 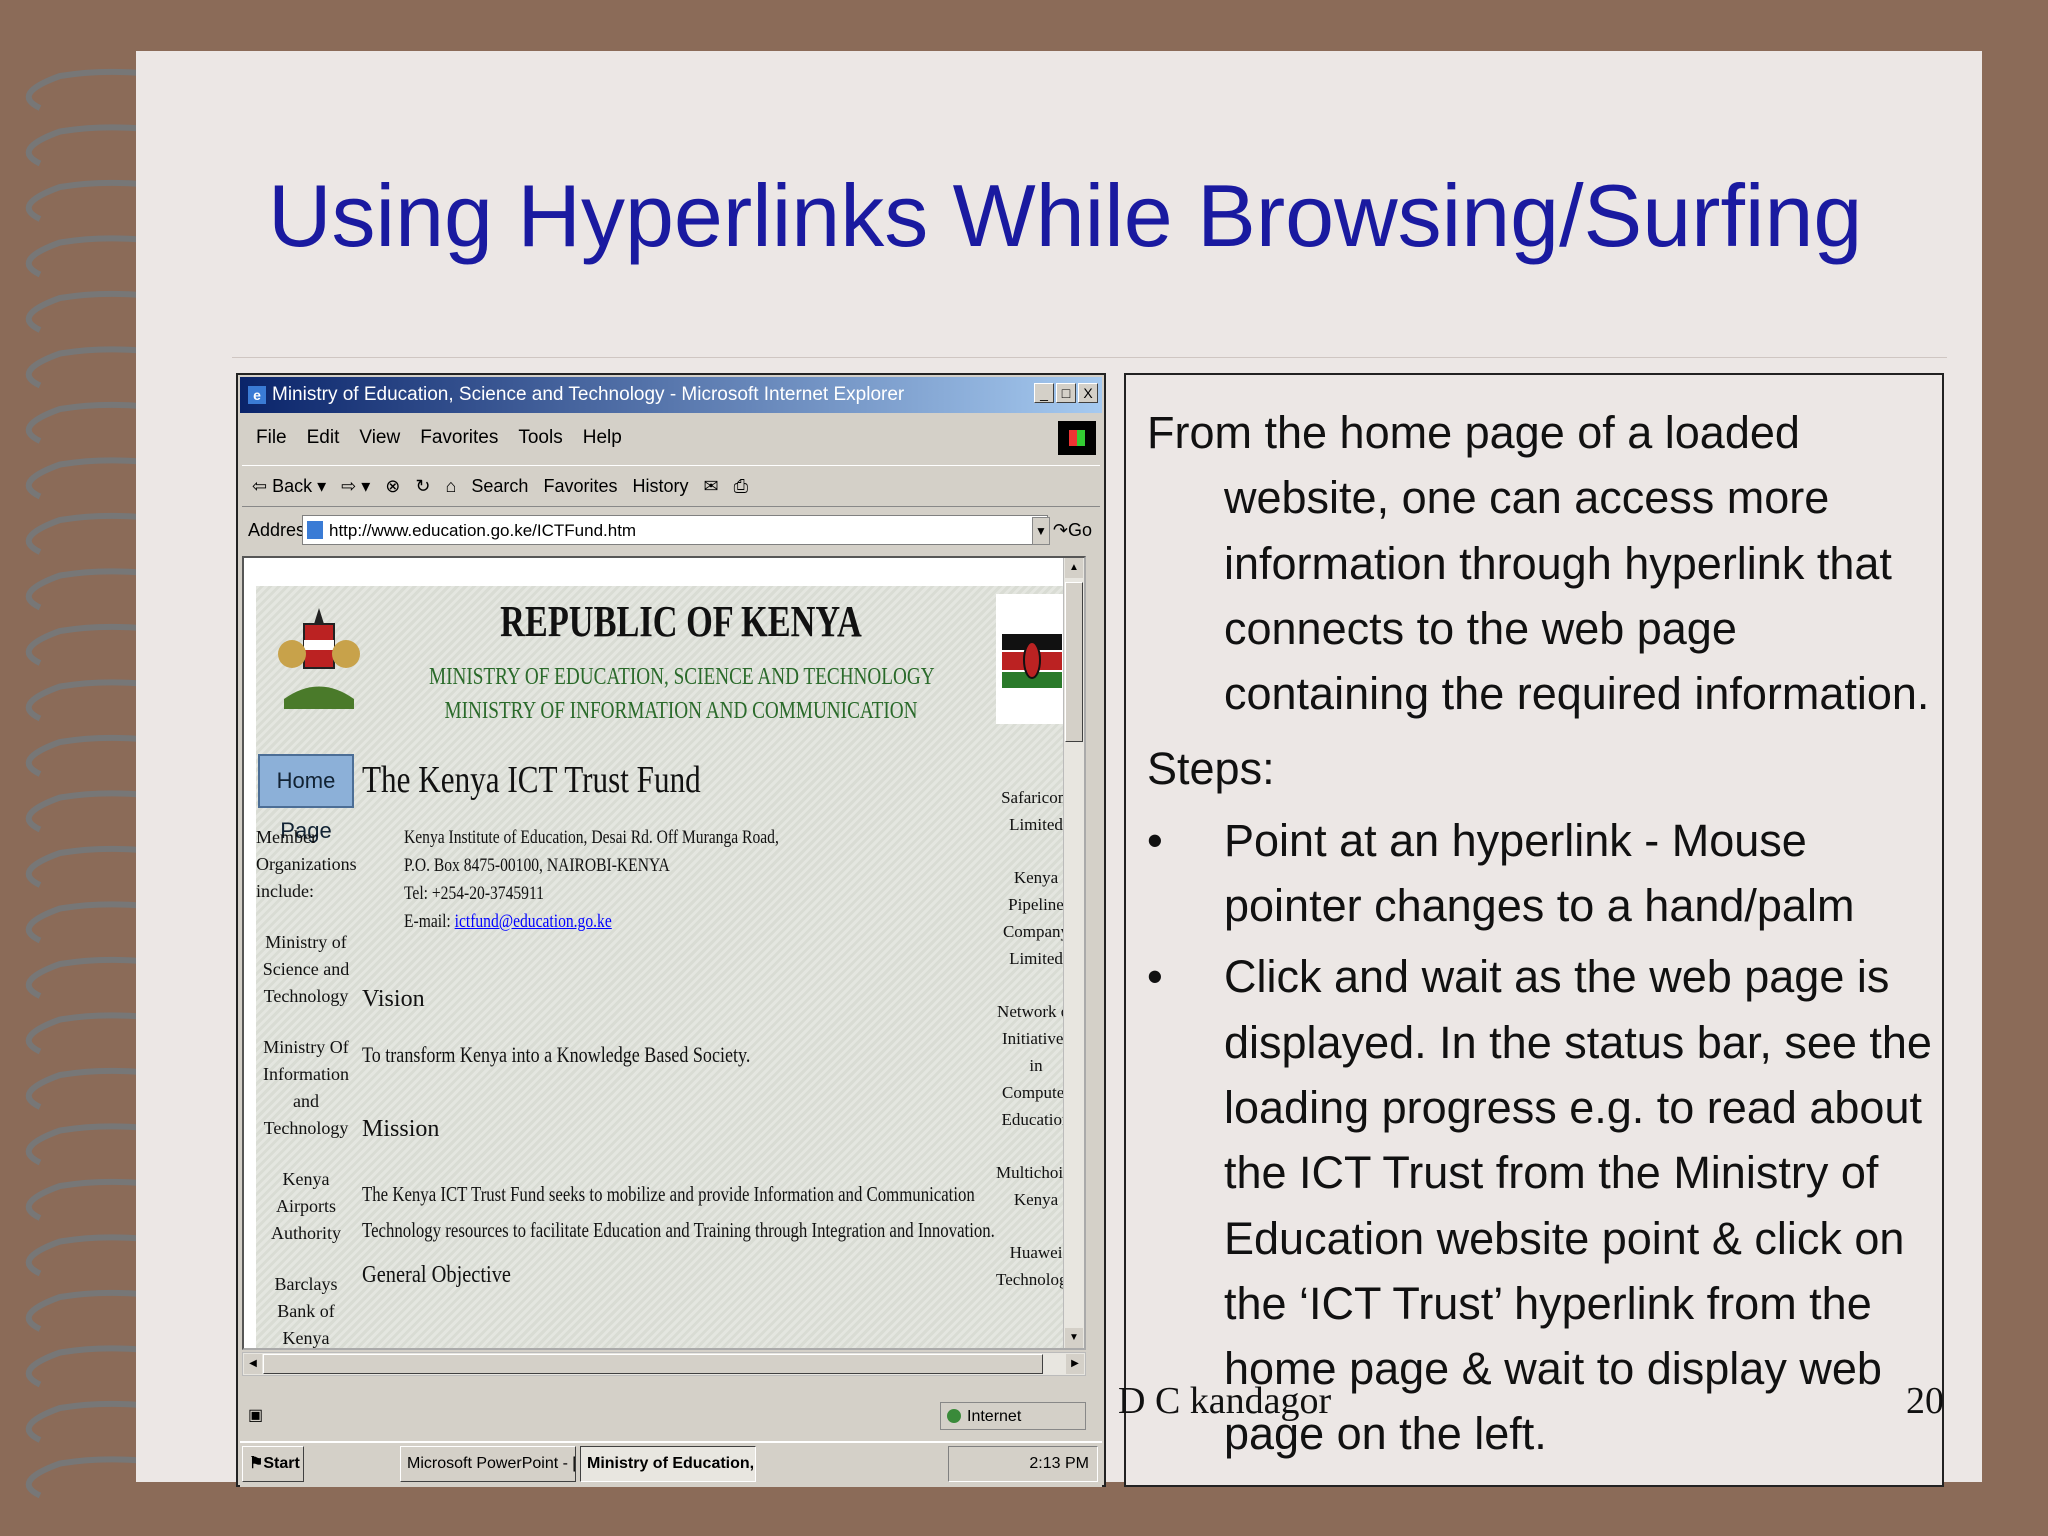 I want to click on email-link: ictfund@education.go.ke, so click(x=533, y=921).